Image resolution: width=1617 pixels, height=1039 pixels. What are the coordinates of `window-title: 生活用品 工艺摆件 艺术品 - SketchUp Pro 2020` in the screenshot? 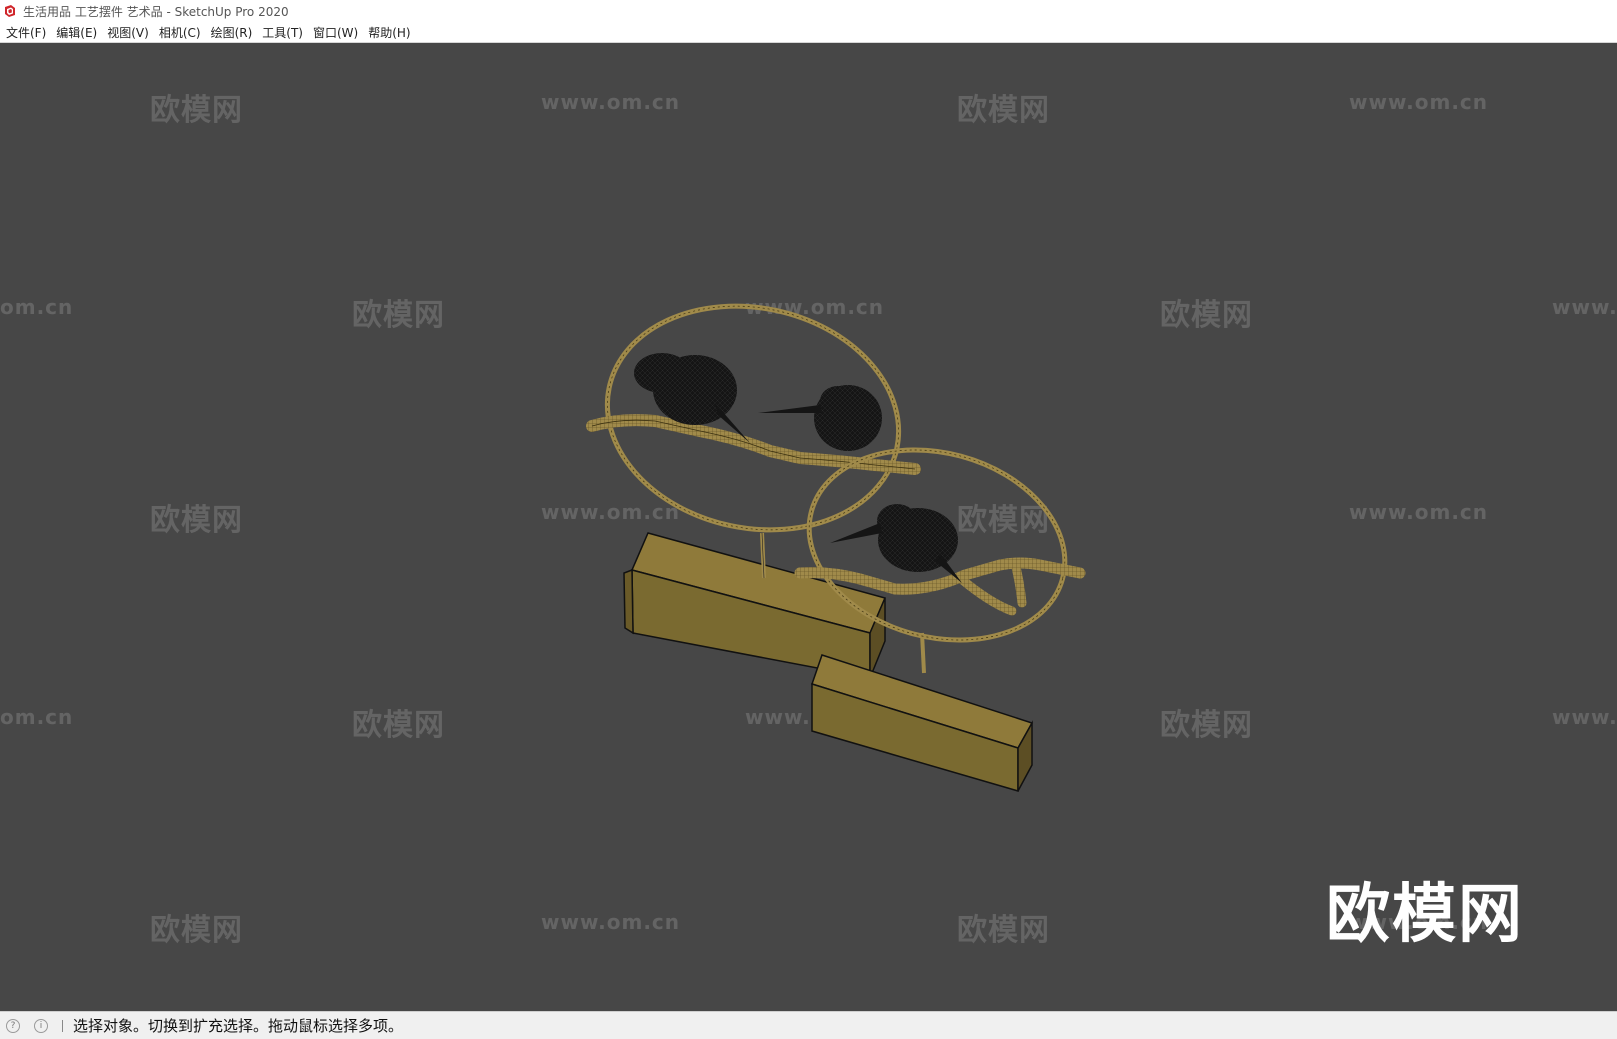 It's located at (156, 11).